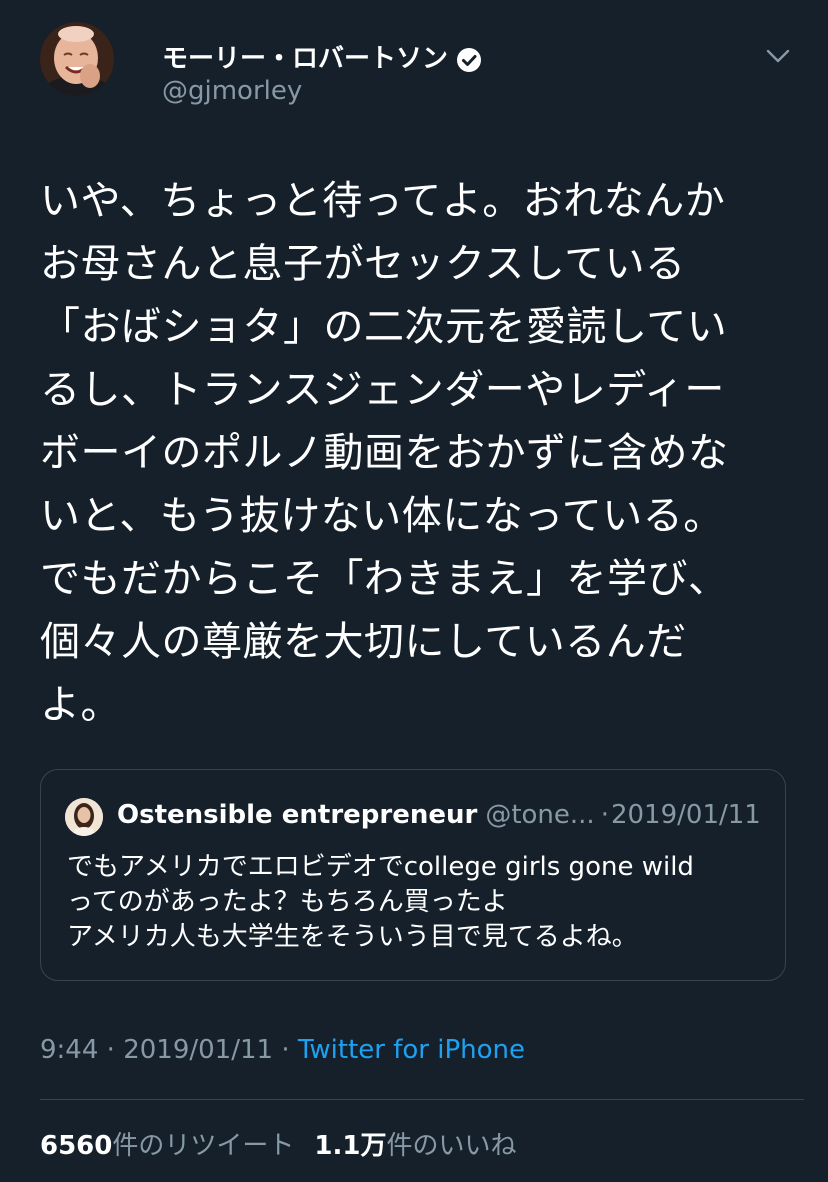 Image resolution: width=828 pixels, height=1182 pixels. I want to click on tweet-source-link: Twitter for iPhone, so click(411, 1050).